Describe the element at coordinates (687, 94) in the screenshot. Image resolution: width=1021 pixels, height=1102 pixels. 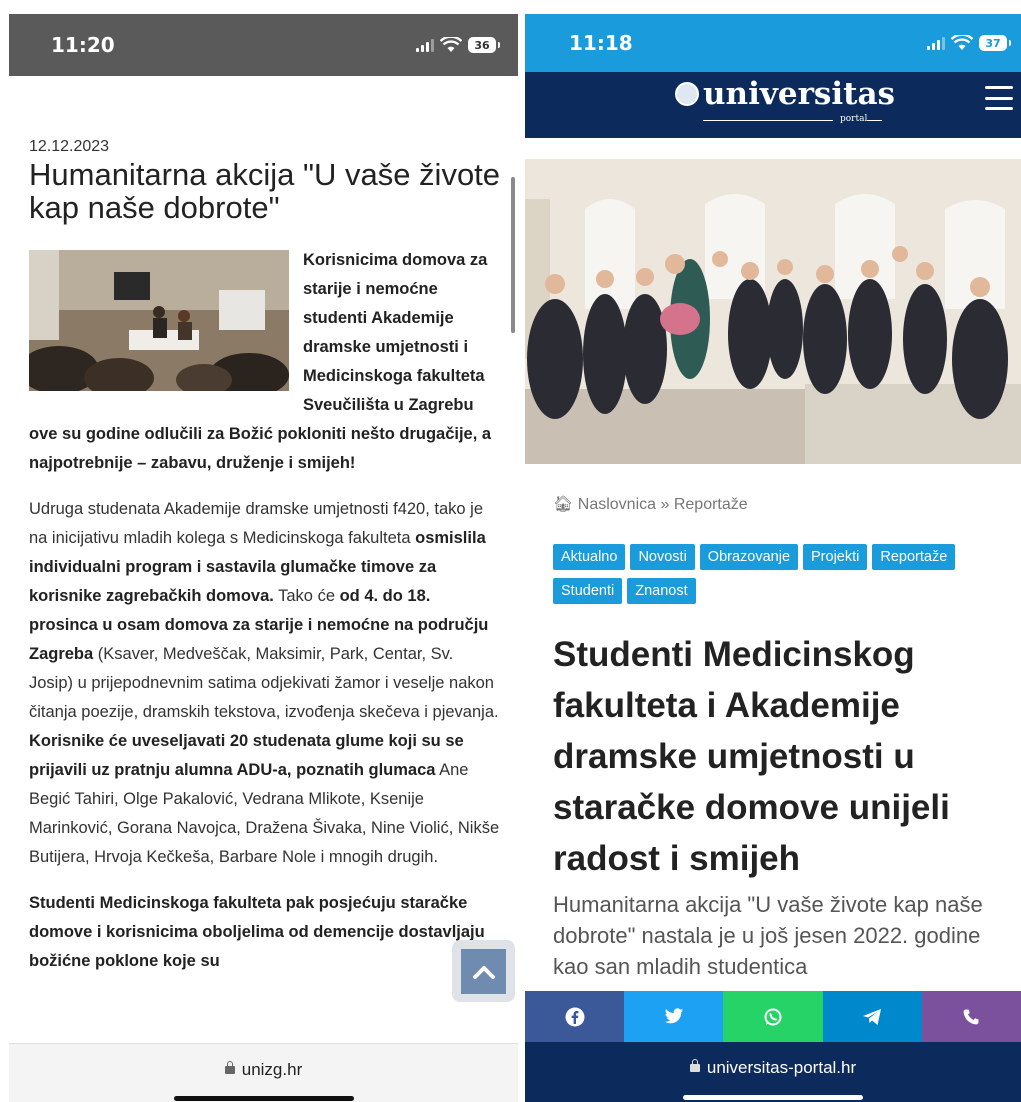
I see `logo-seal-icon` at that location.